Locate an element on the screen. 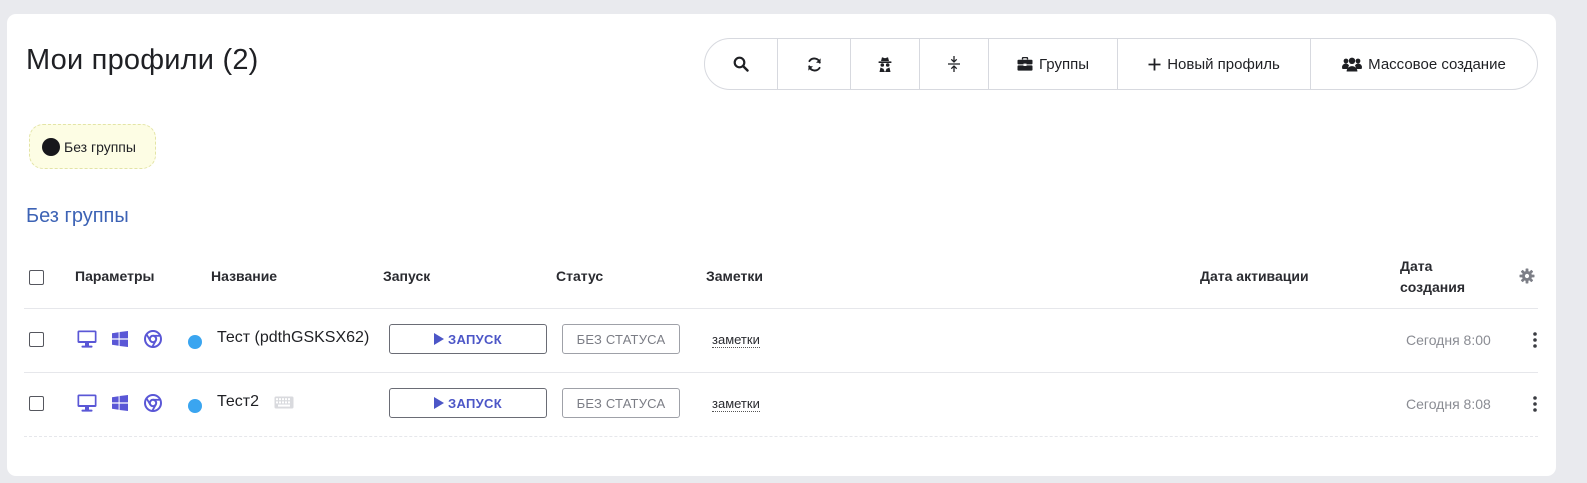 The height and width of the screenshot is (483, 1587). header-name: Название is located at coordinates (244, 276).